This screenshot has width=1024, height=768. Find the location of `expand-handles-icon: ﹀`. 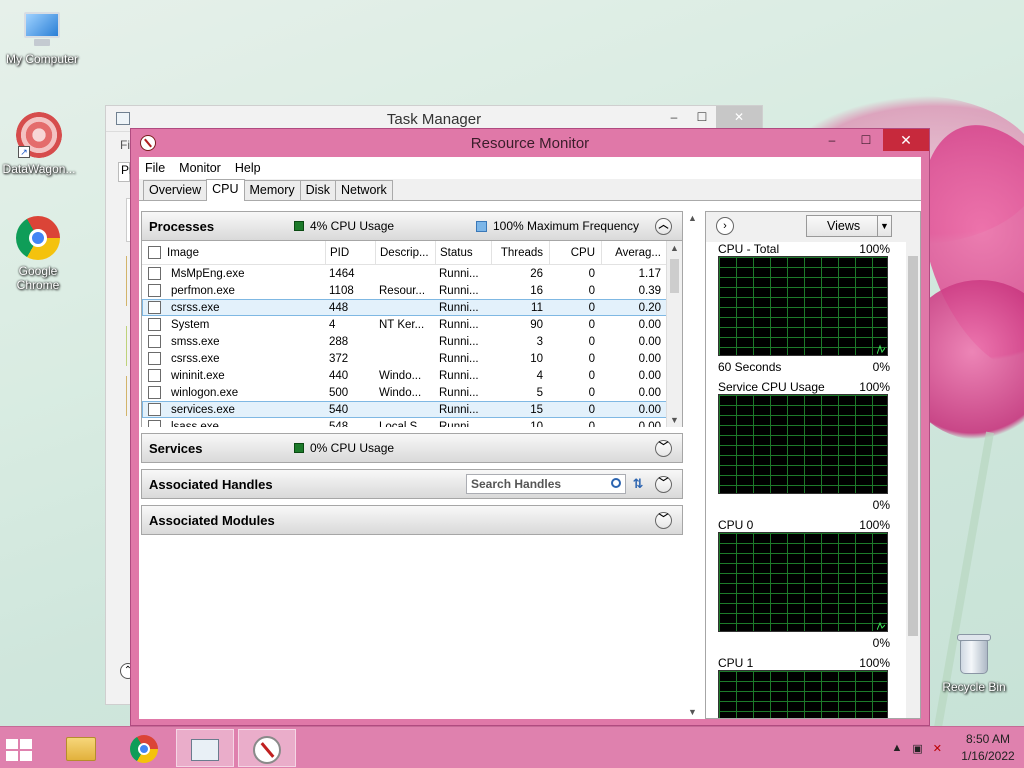

expand-handles-icon: ﹀ is located at coordinates (663, 484).